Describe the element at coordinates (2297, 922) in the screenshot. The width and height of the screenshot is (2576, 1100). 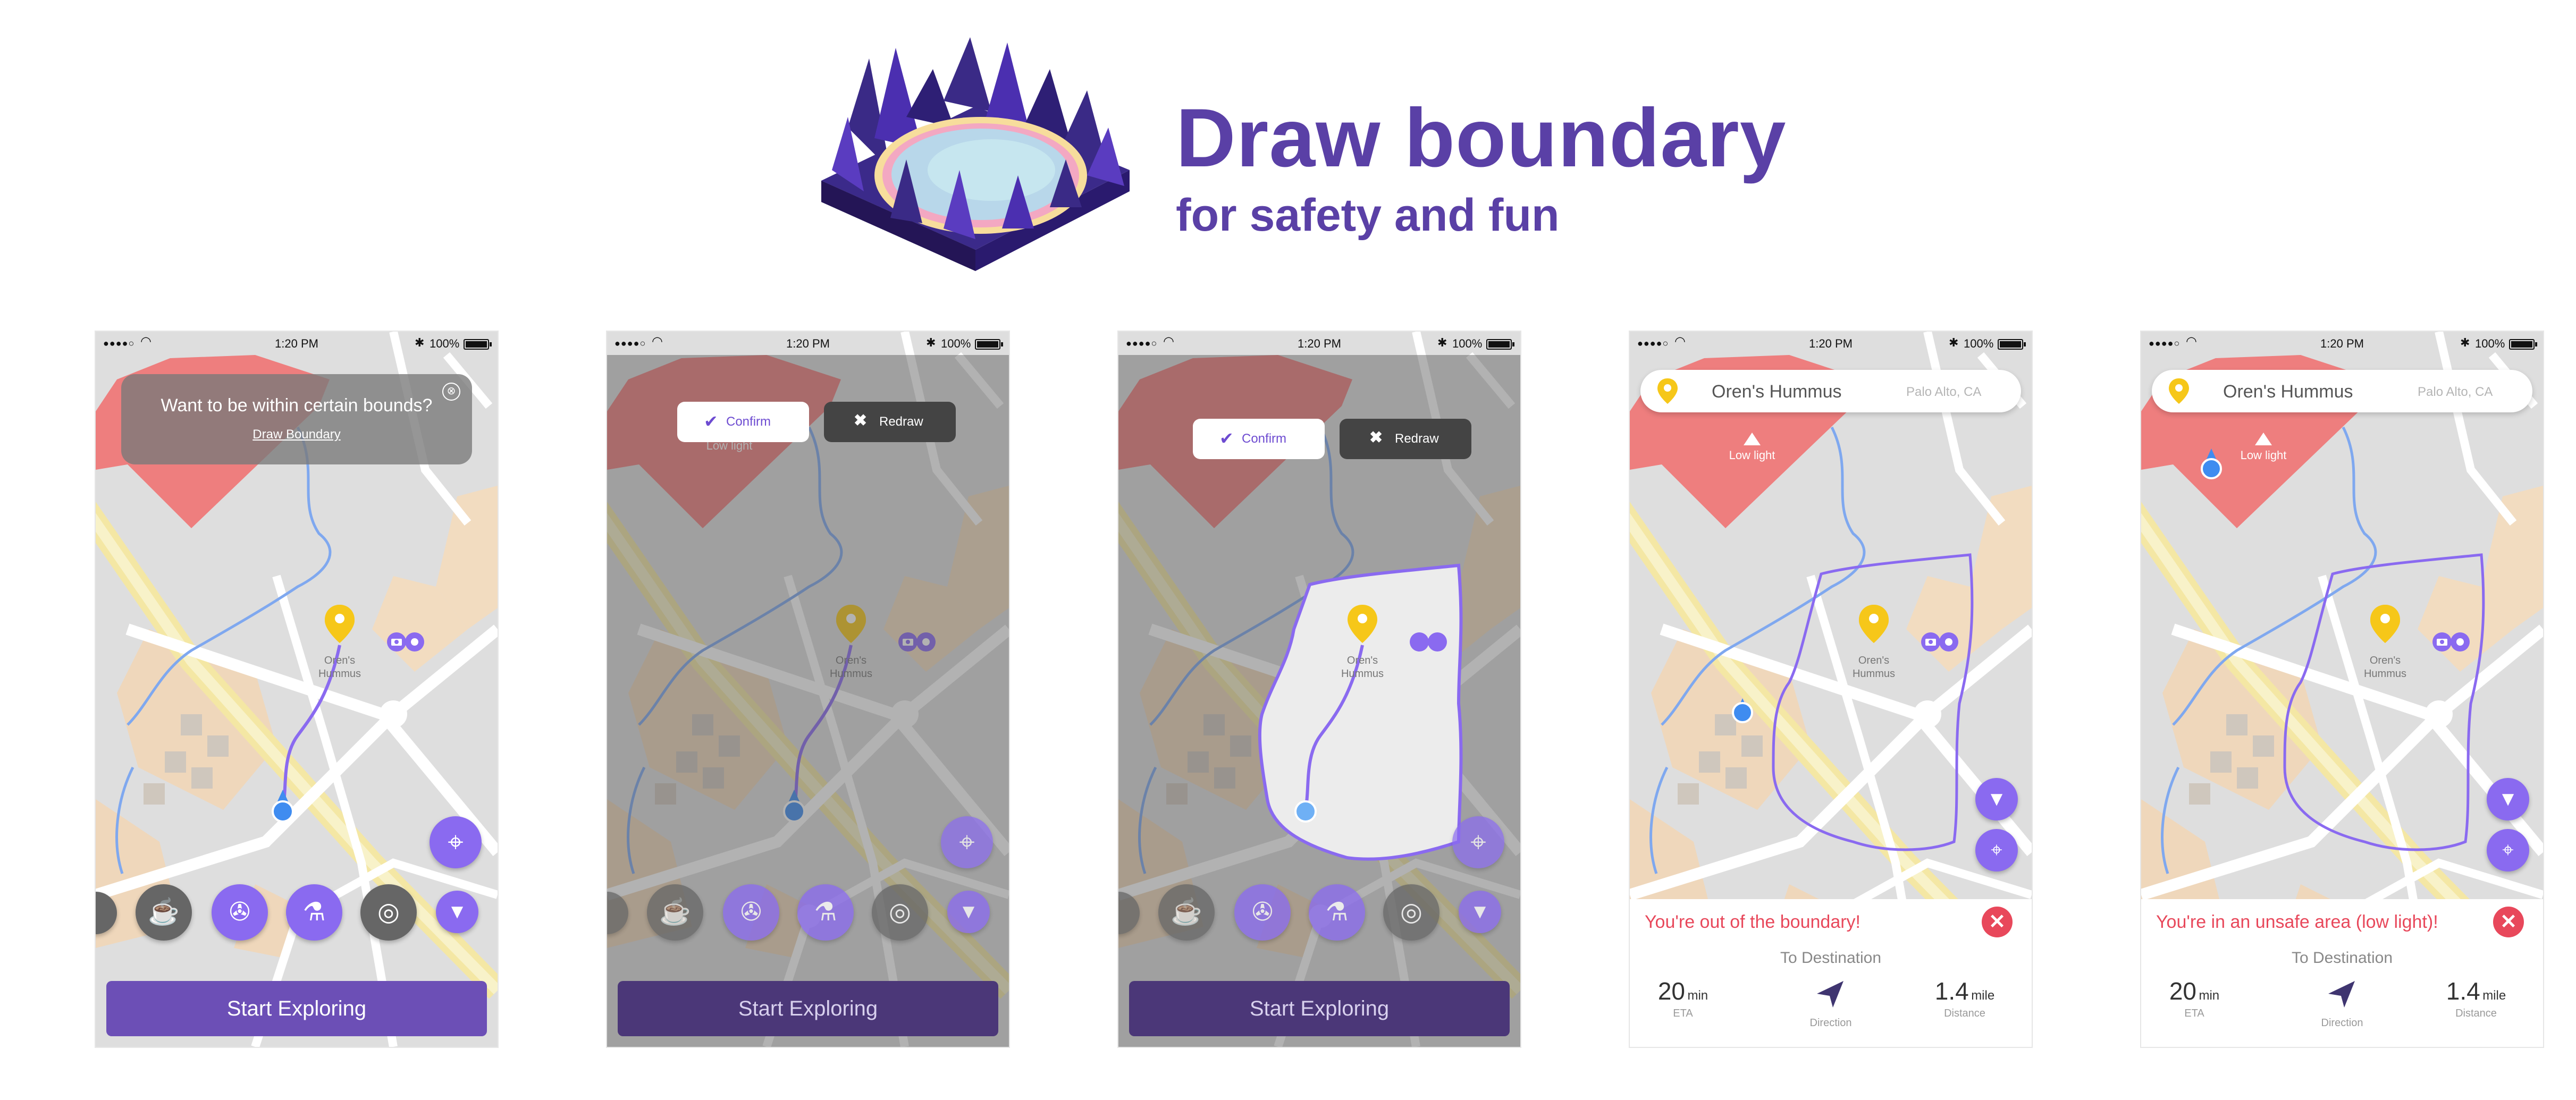
I see `alert-text: You're in an unsafe area (low light)!` at that location.